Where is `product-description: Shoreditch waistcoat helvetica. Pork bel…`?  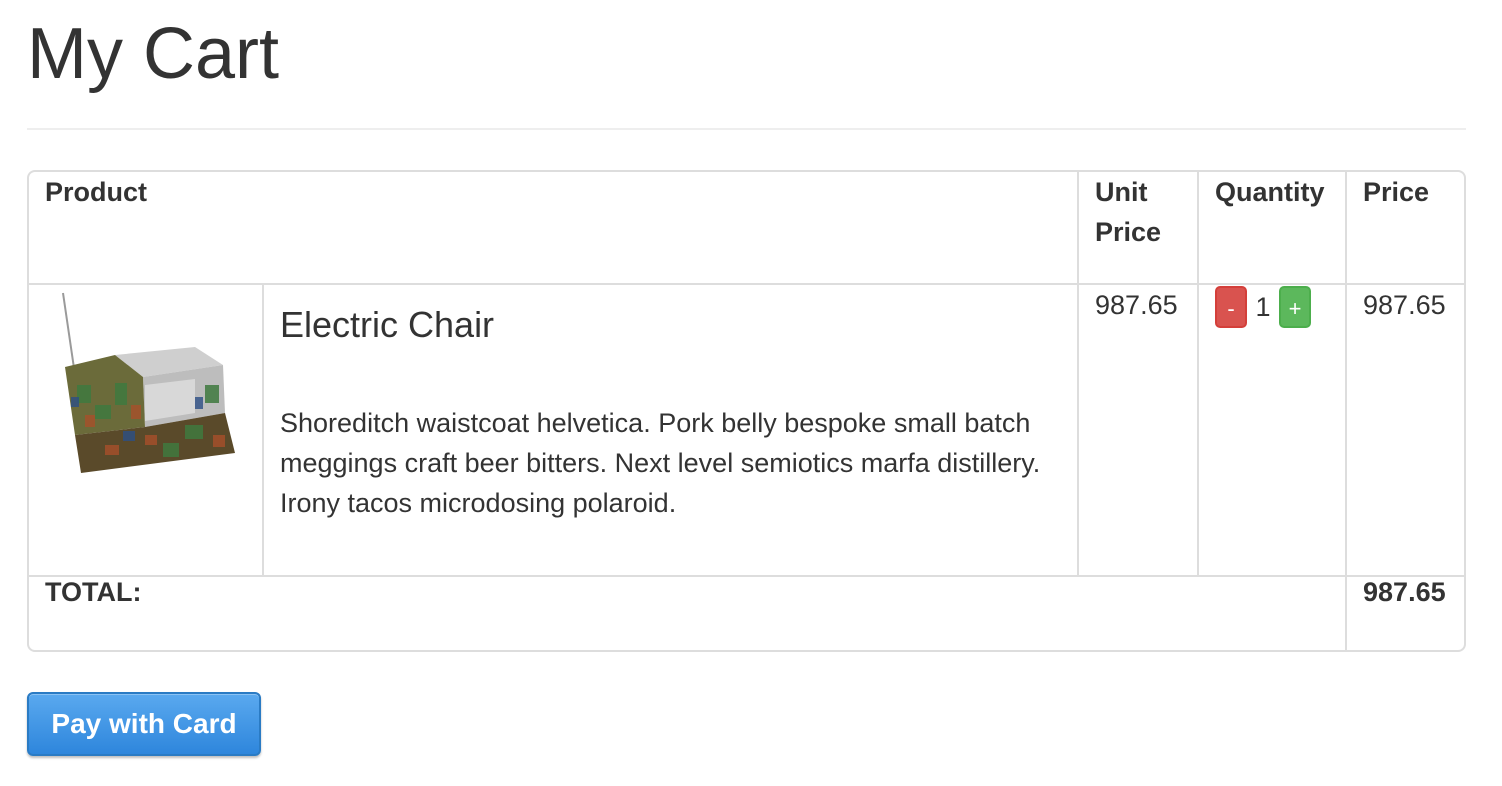 product-description: Shoreditch waistcoat helvetica. Pork bel… is located at coordinates (660, 463).